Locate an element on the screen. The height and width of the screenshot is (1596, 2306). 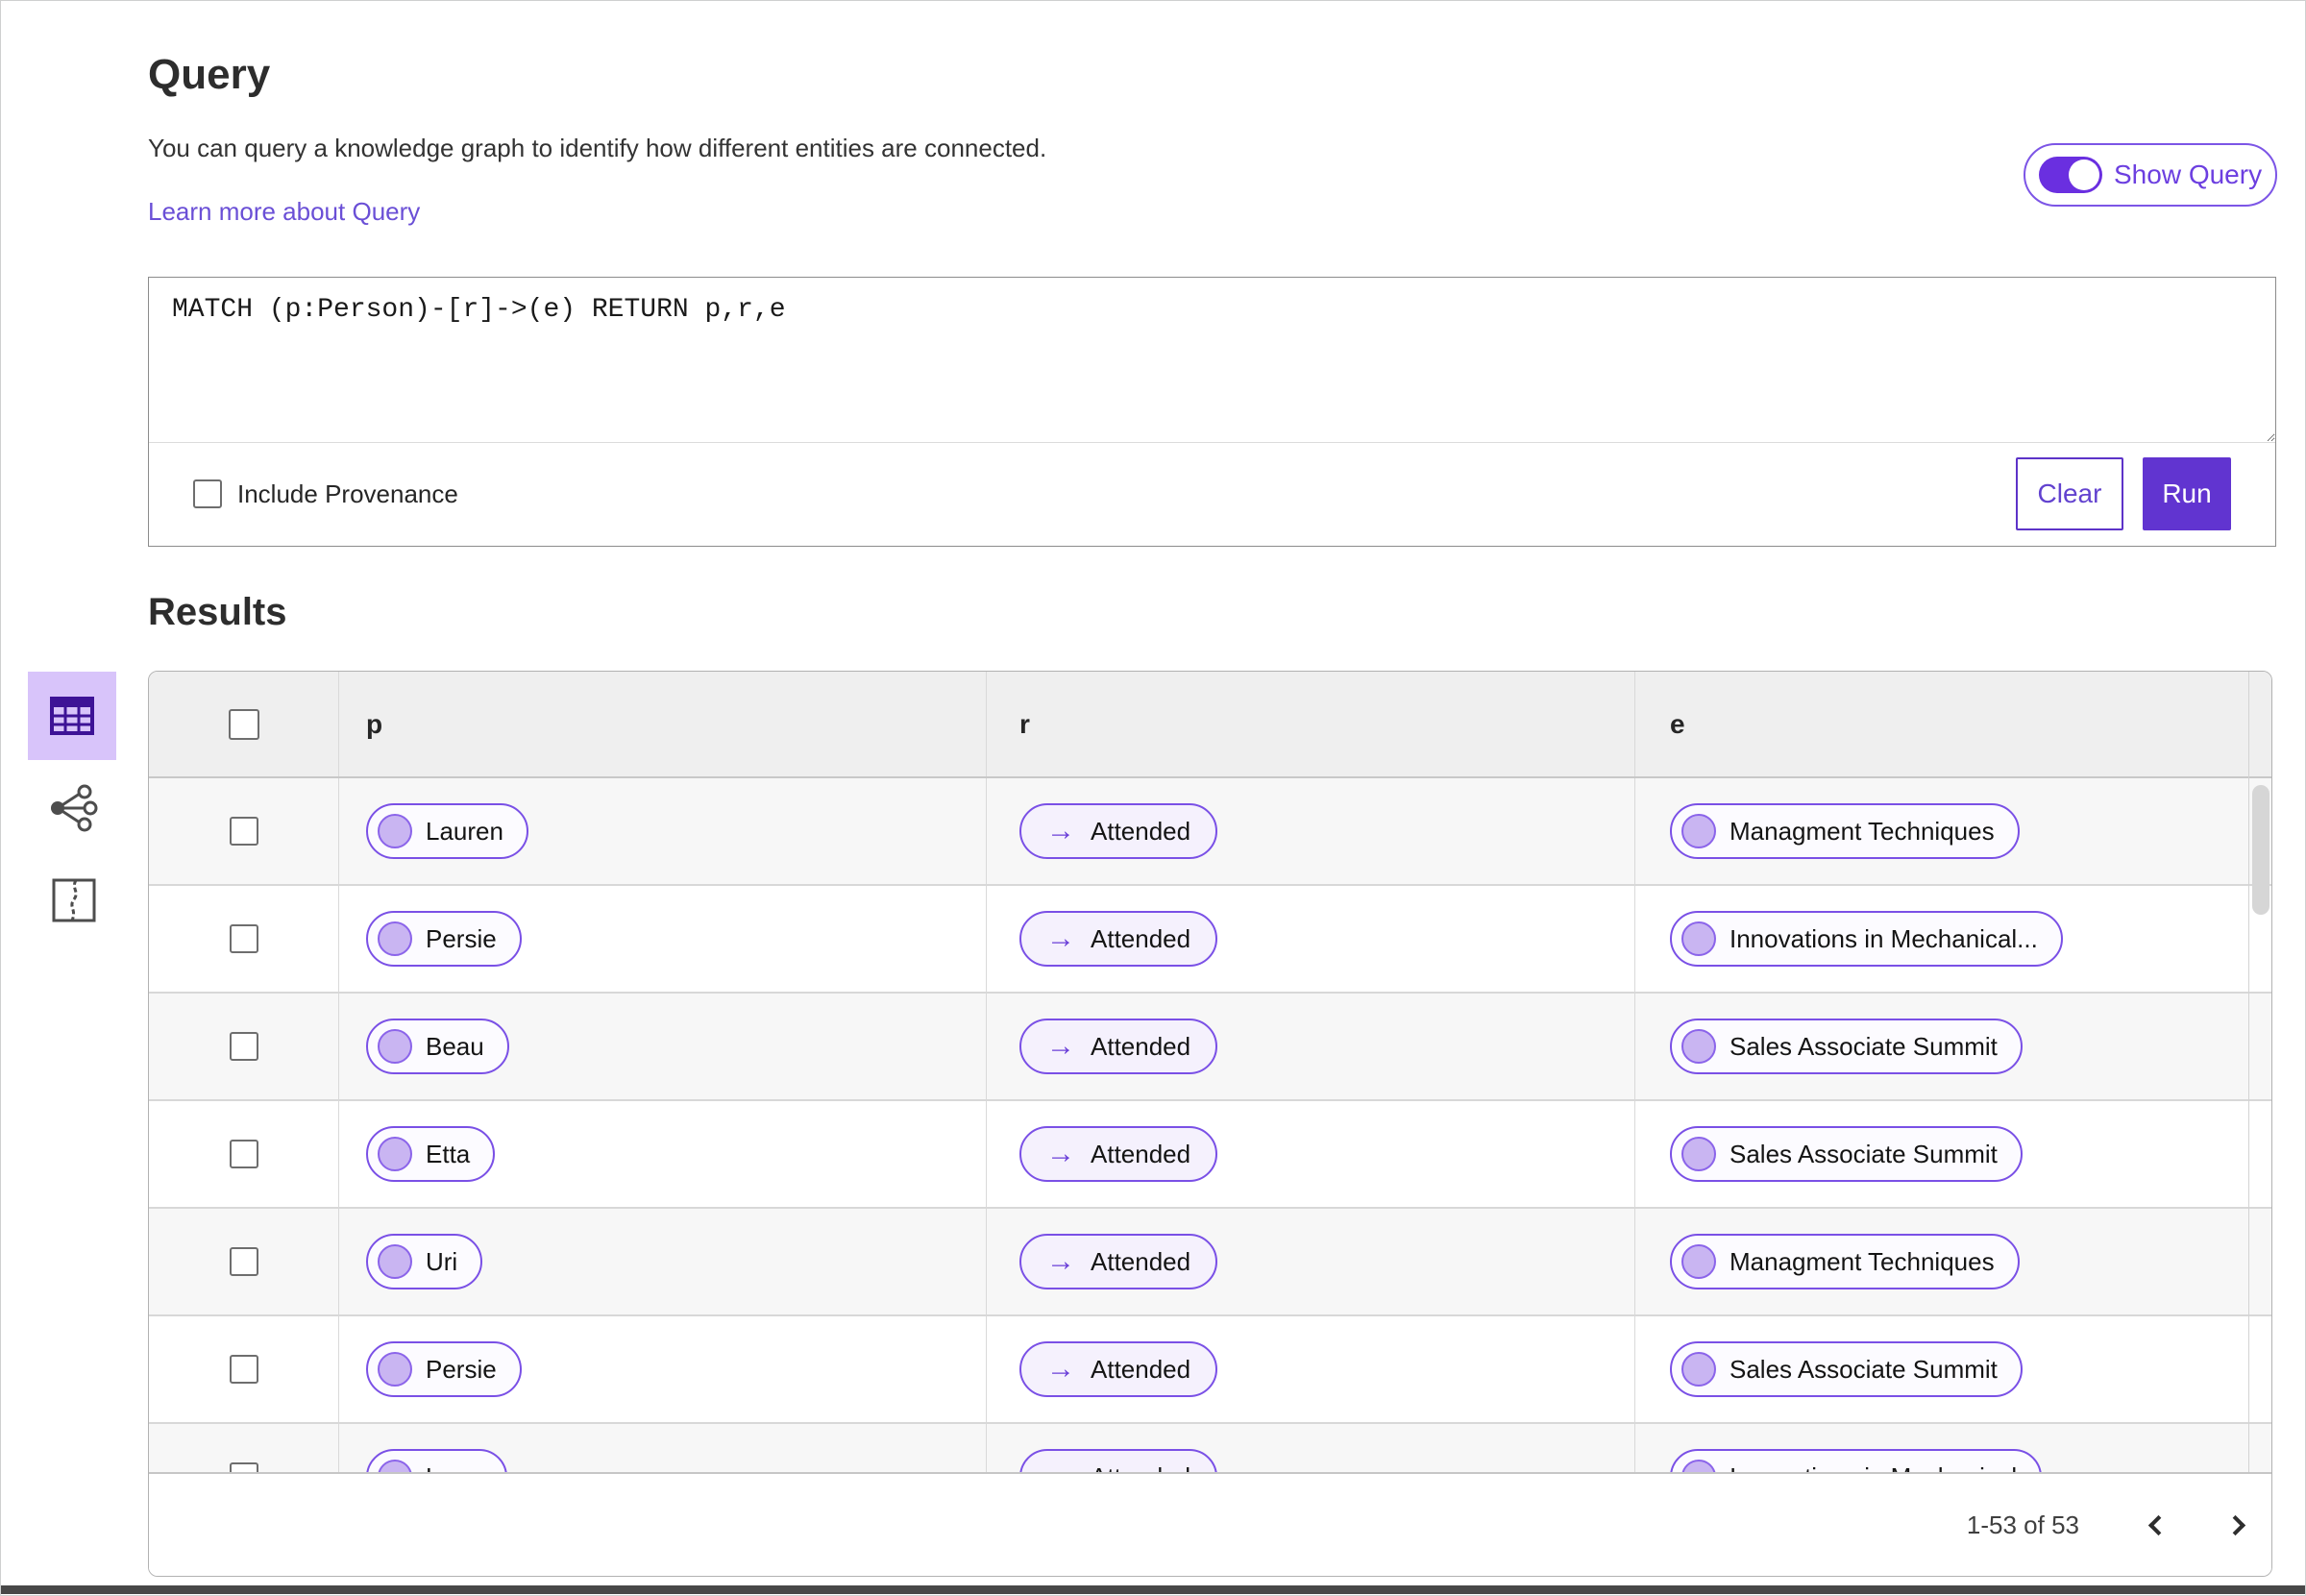
entity-label: Uri is located at coordinates (442, 1261).